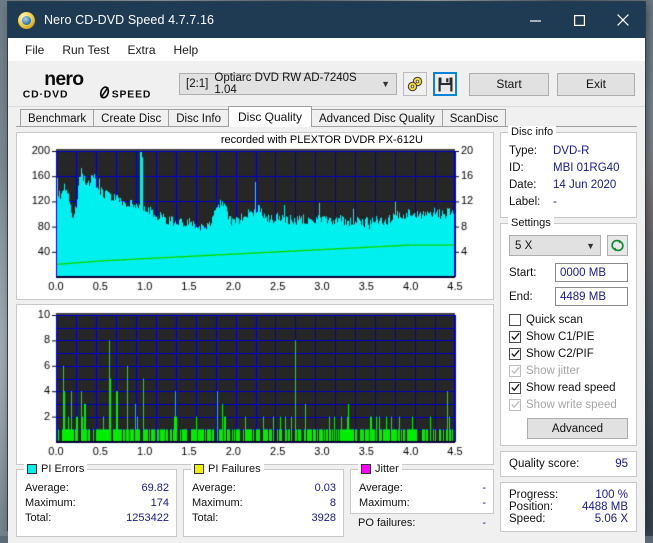 The height and width of the screenshot is (543, 653). What do you see at coordinates (611, 519) in the screenshot?
I see `speed-value: 5.06 X` at bounding box center [611, 519].